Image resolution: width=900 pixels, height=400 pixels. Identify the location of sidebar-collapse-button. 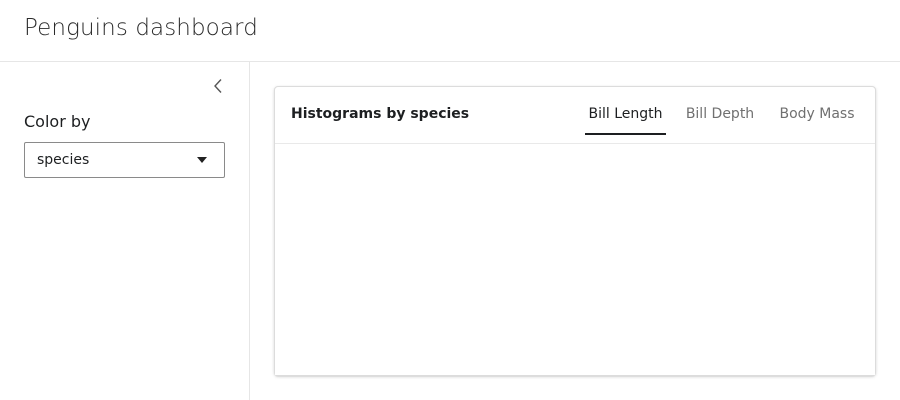
(218, 86).